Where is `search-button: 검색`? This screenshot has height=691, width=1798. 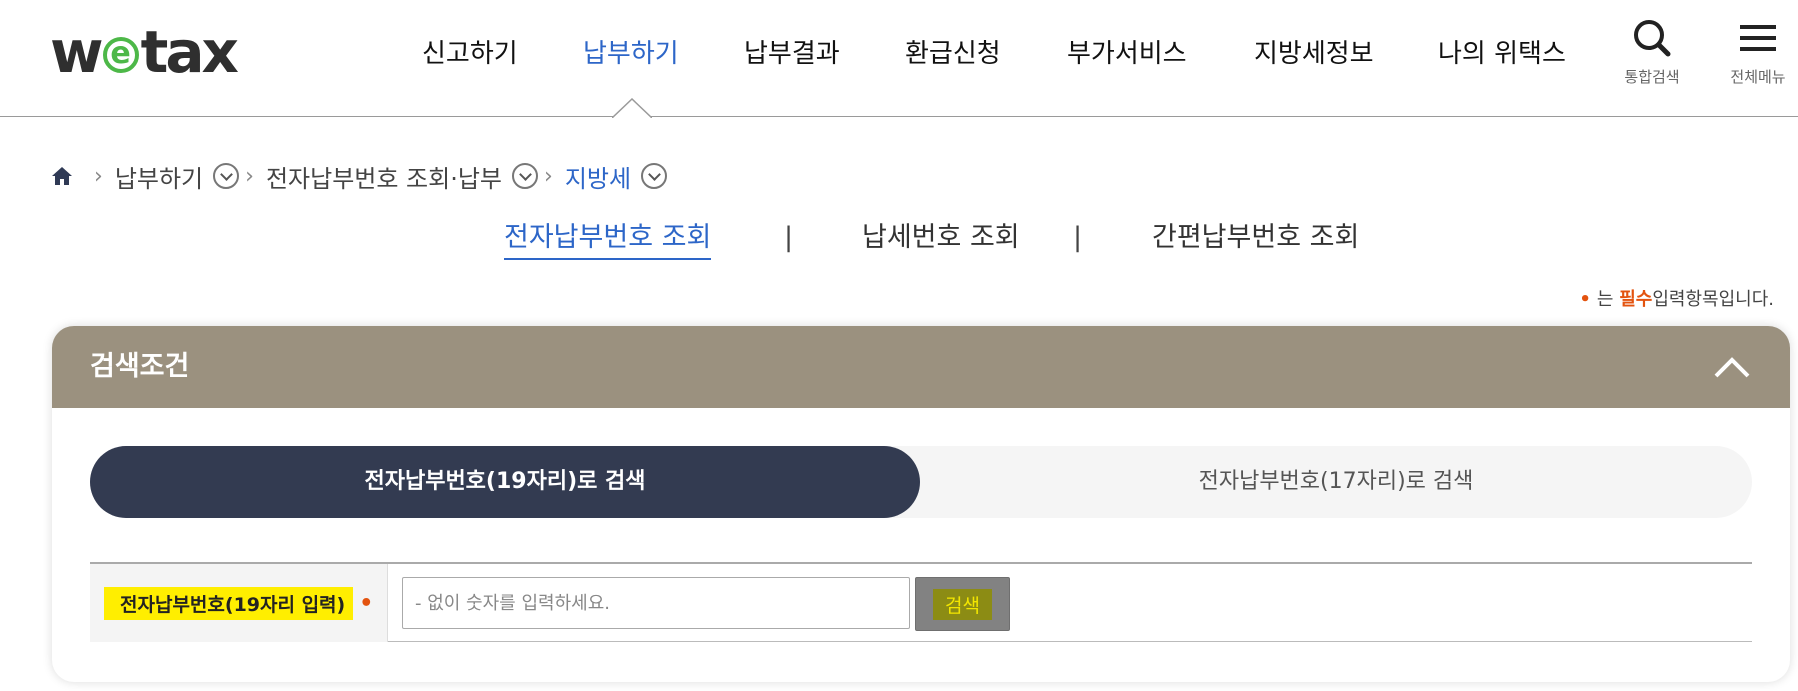
search-button: 검색 is located at coordinates (962, 604).